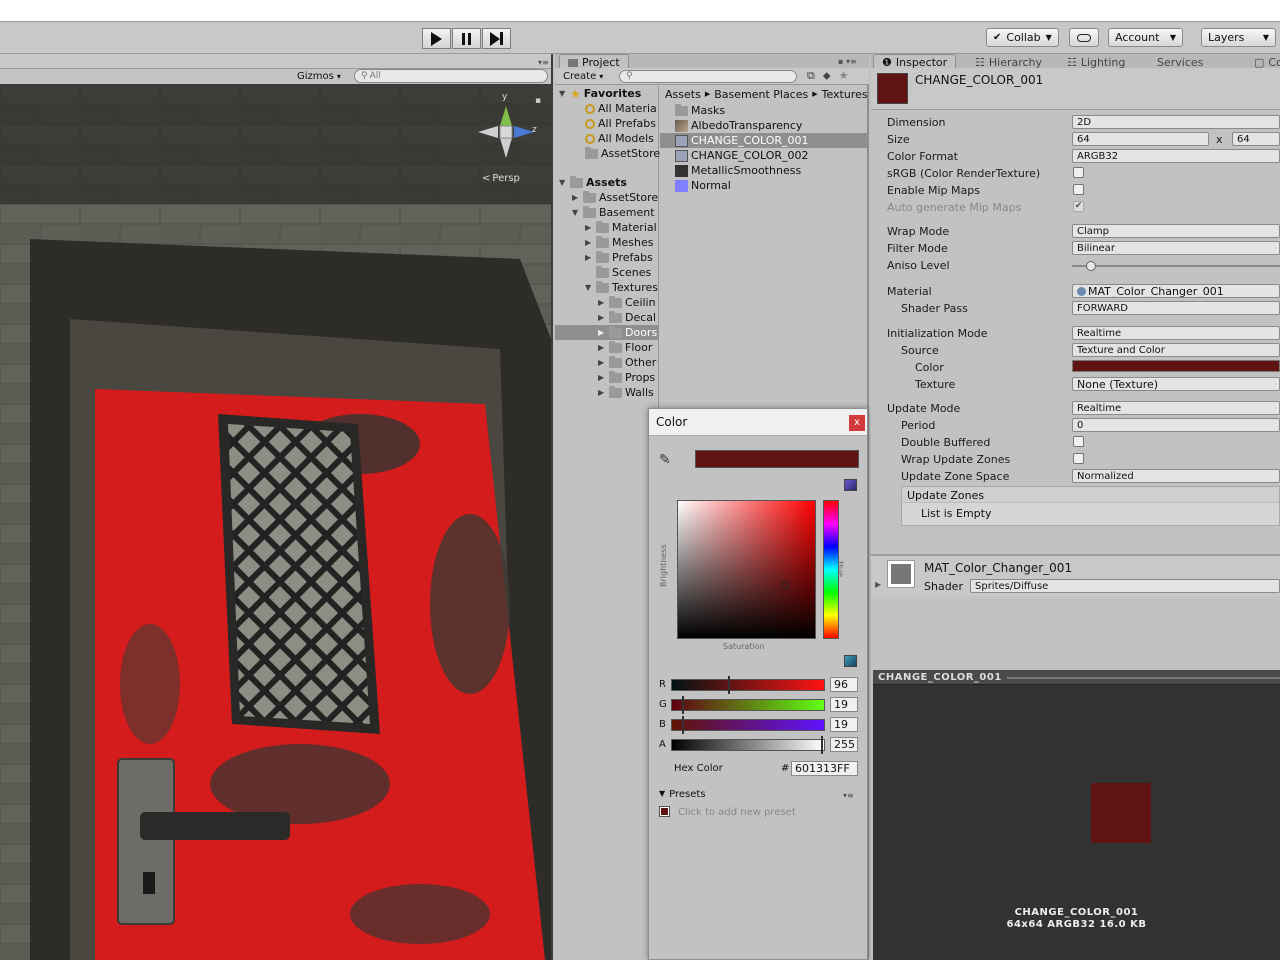 This screenshot has height=960, width=1280. Describe the element at coordinates (848, 795) in the screenshot. I see `presets-menu-icon: ▾≡` at that location.